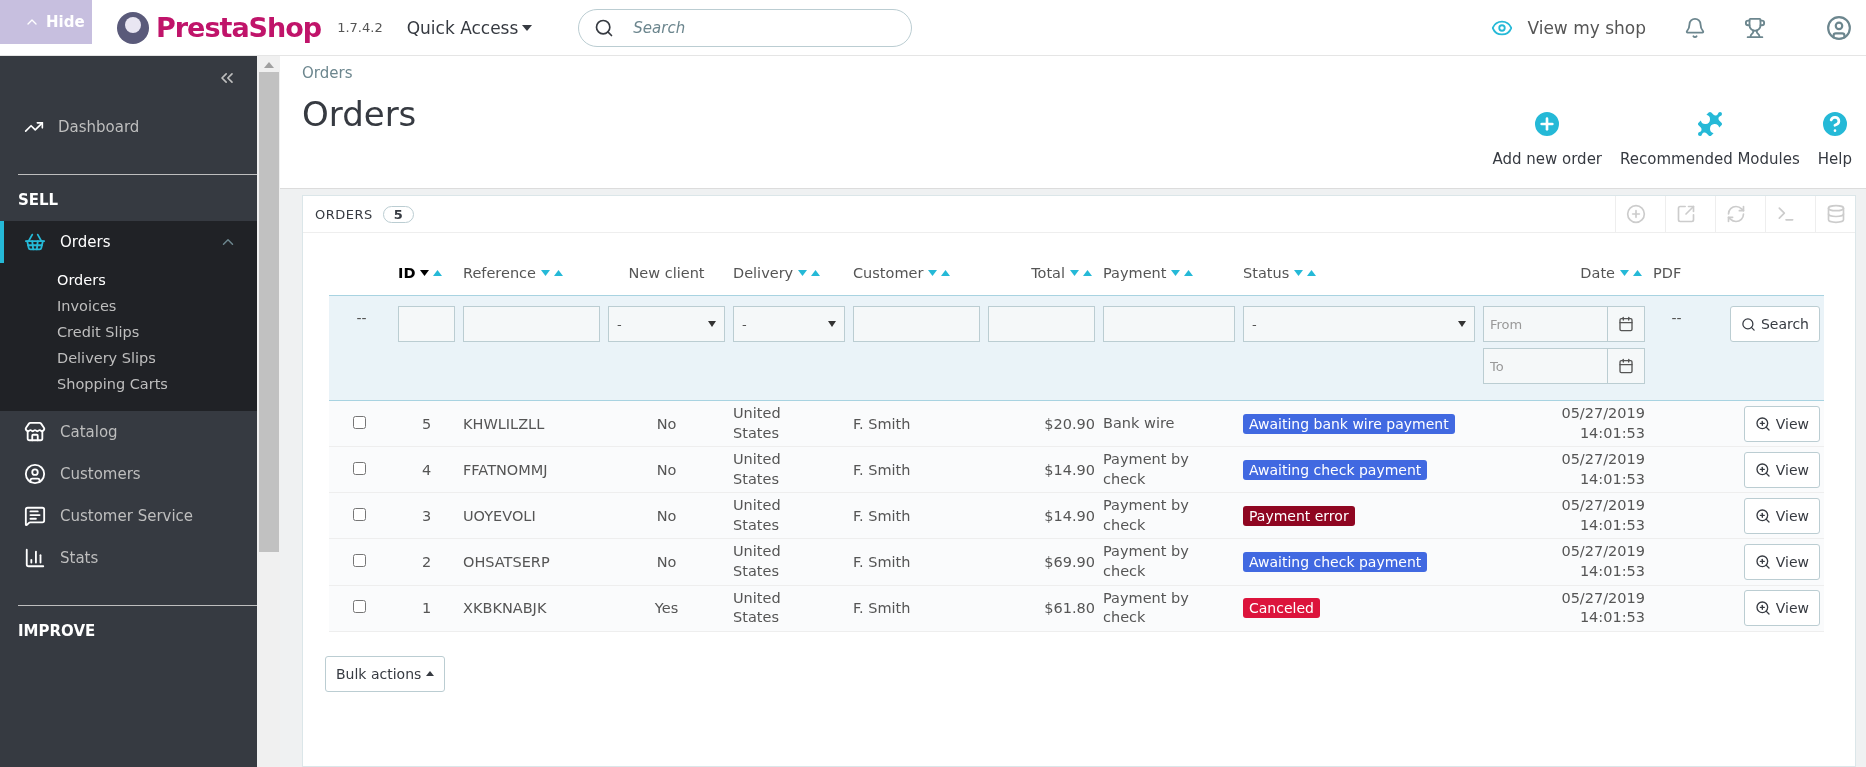 The width and height of the screenshot is (1866, 767). I want to click on table-cell: $14.90, so click(1069, 515).